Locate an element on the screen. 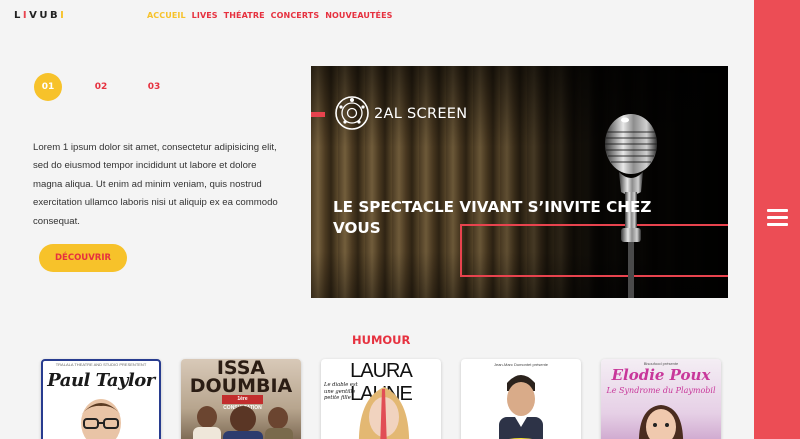 The image size is (800, 439). nav-item-nouveautees: NOUVEAUTÉES is located at coordinates (358, 15).